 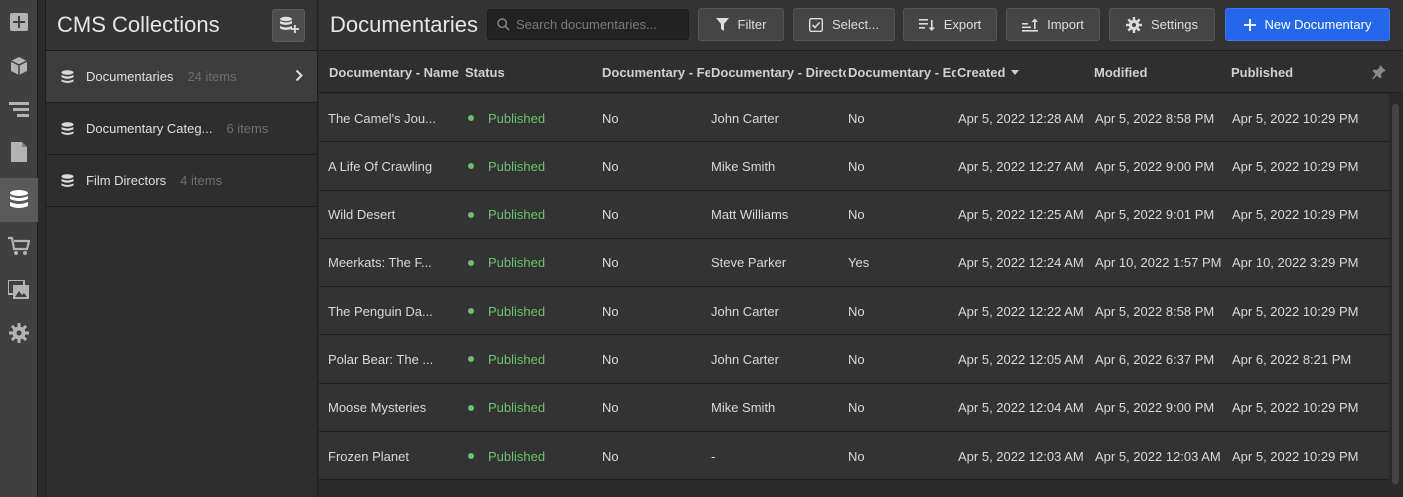 I want to click on cell-name: Moose Mysteries, so click(x=377, y=408).